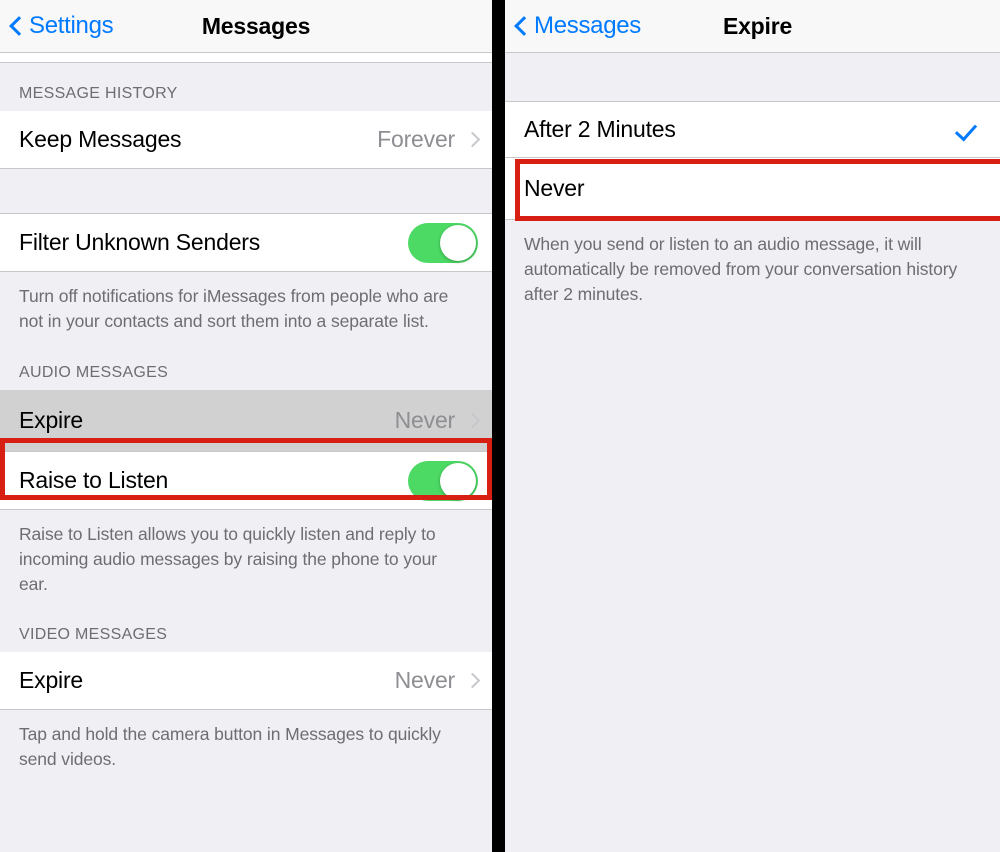 Image resolution: width=1000 pixels, height=852 pixels. Describe the element at coordinates (140, 242) in the screenshot. I see `row-filter-unknown-senders-label: Filter Unknown Senders` at that location.